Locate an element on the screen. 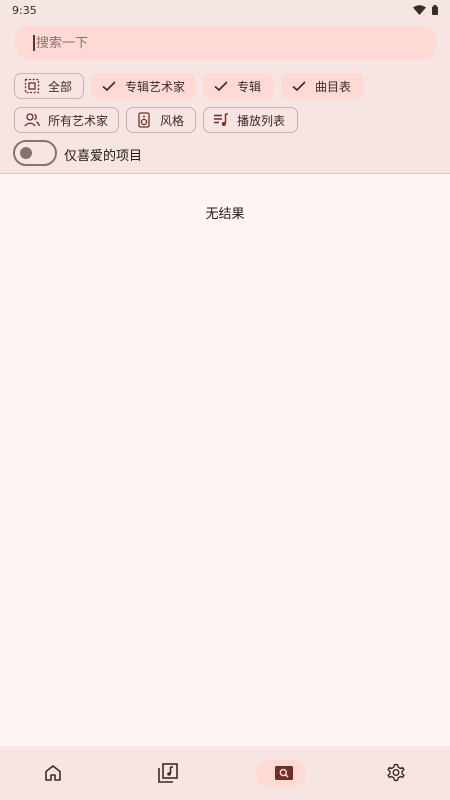  filter-chip-label: 风格 is located at coordinates (172, 120).